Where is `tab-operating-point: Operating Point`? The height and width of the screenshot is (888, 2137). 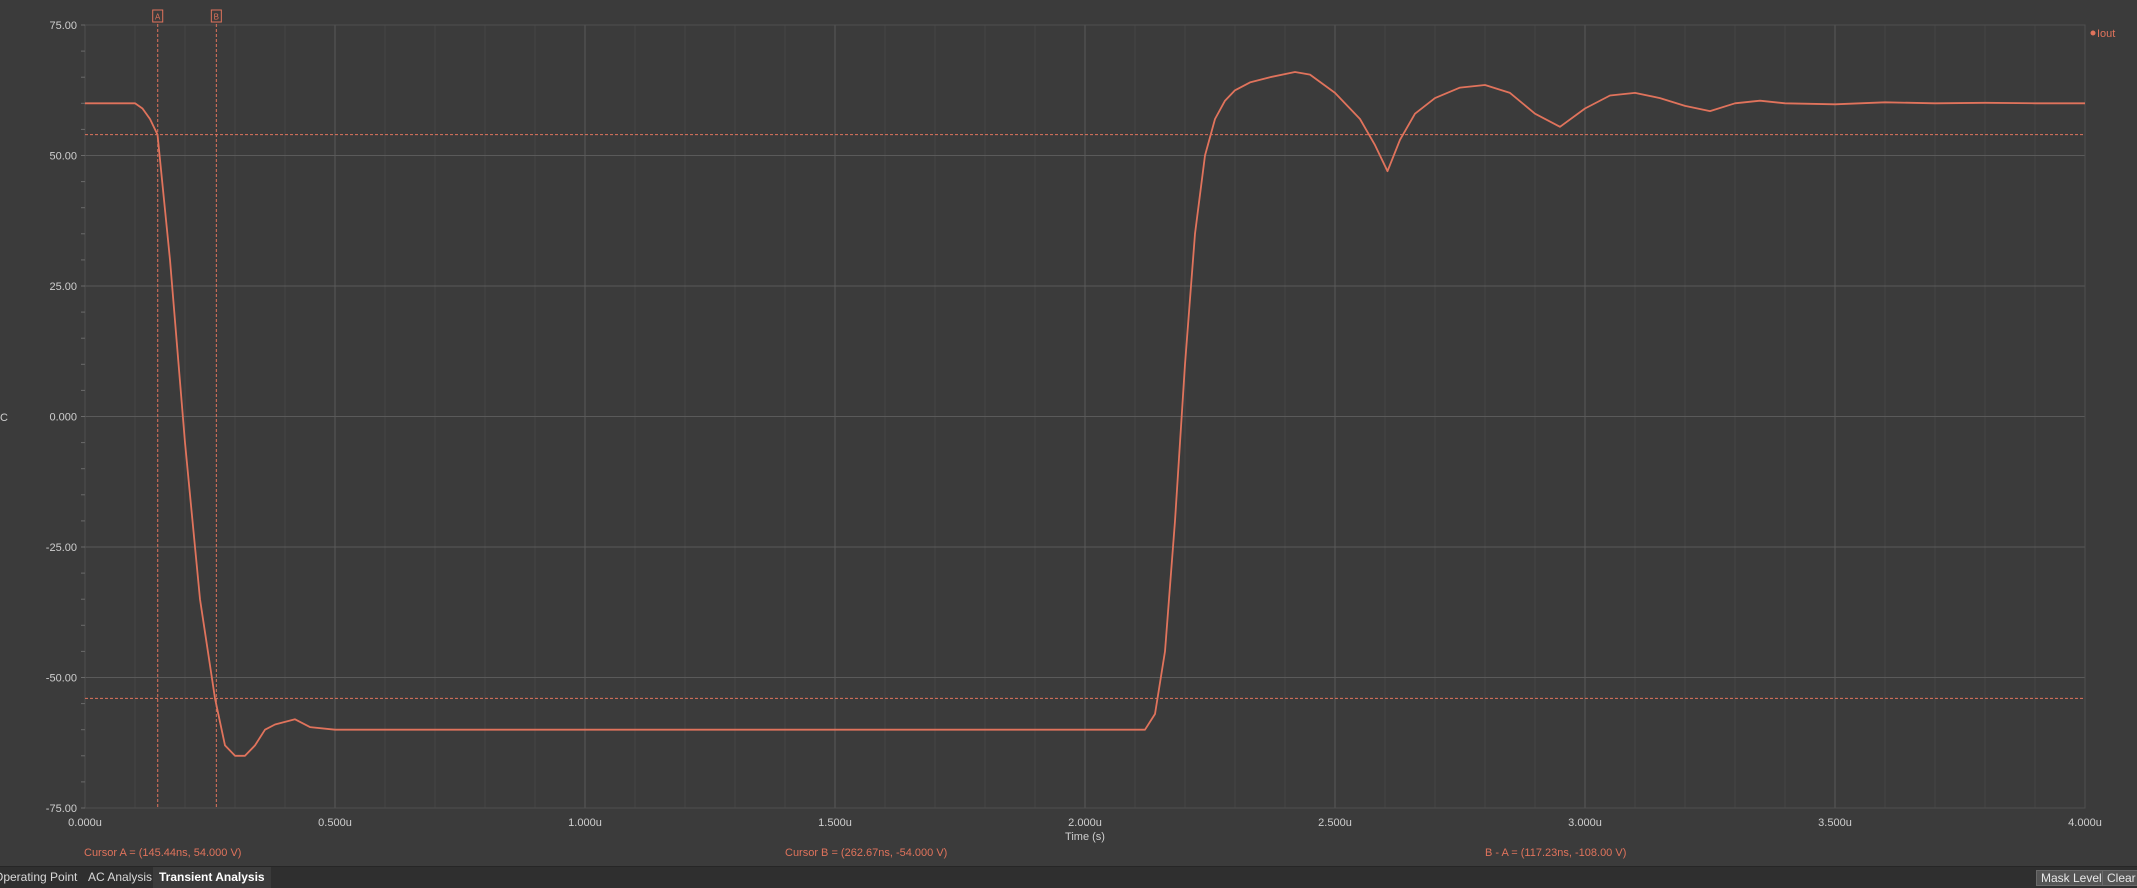
tab-operating-point: Operating Point is located at coordinates (41, 877).